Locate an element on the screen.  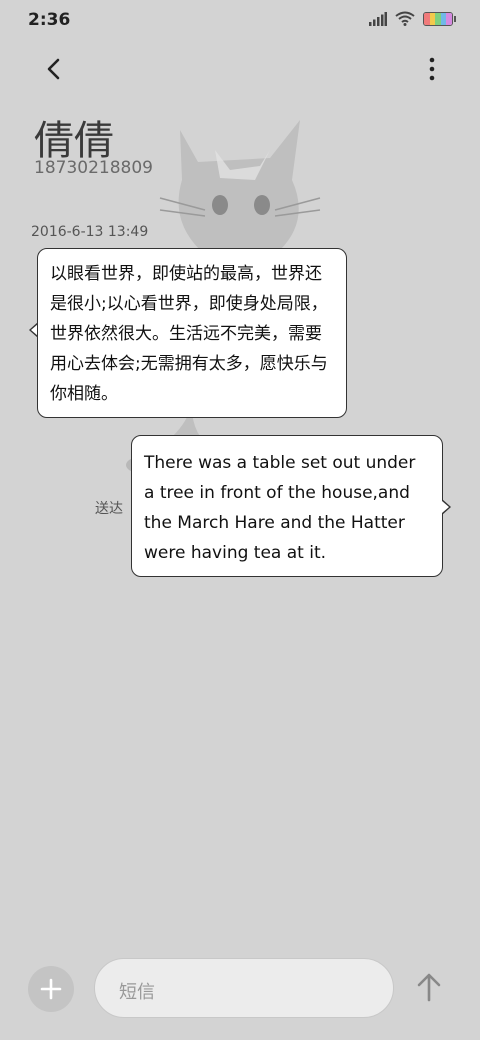
message-timestamp: 2016-6-13 13:49 is located at coordinates (90, 232).